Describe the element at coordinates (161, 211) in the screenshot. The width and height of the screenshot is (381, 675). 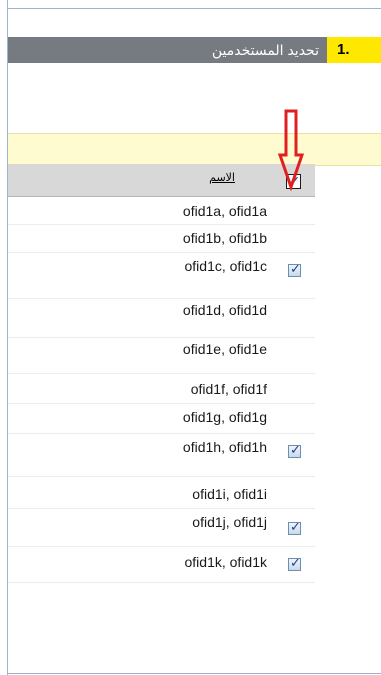
I see `table-row: ofid1a, ofid1a` at that location.